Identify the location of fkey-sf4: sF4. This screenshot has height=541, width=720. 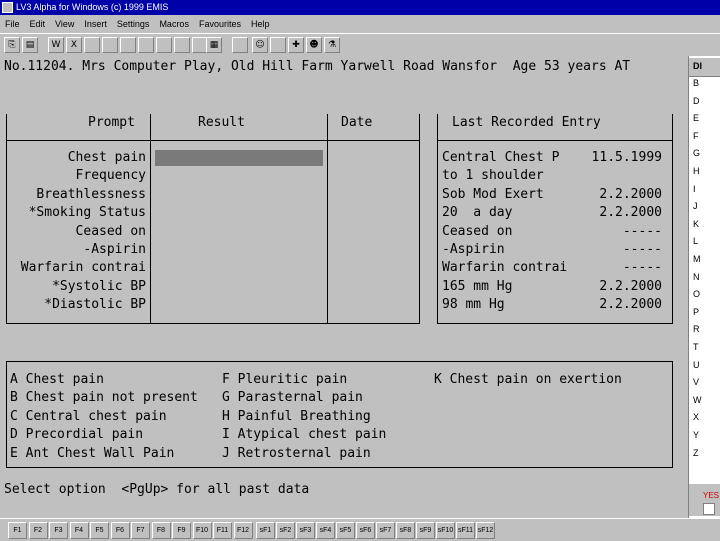
(325, 530).